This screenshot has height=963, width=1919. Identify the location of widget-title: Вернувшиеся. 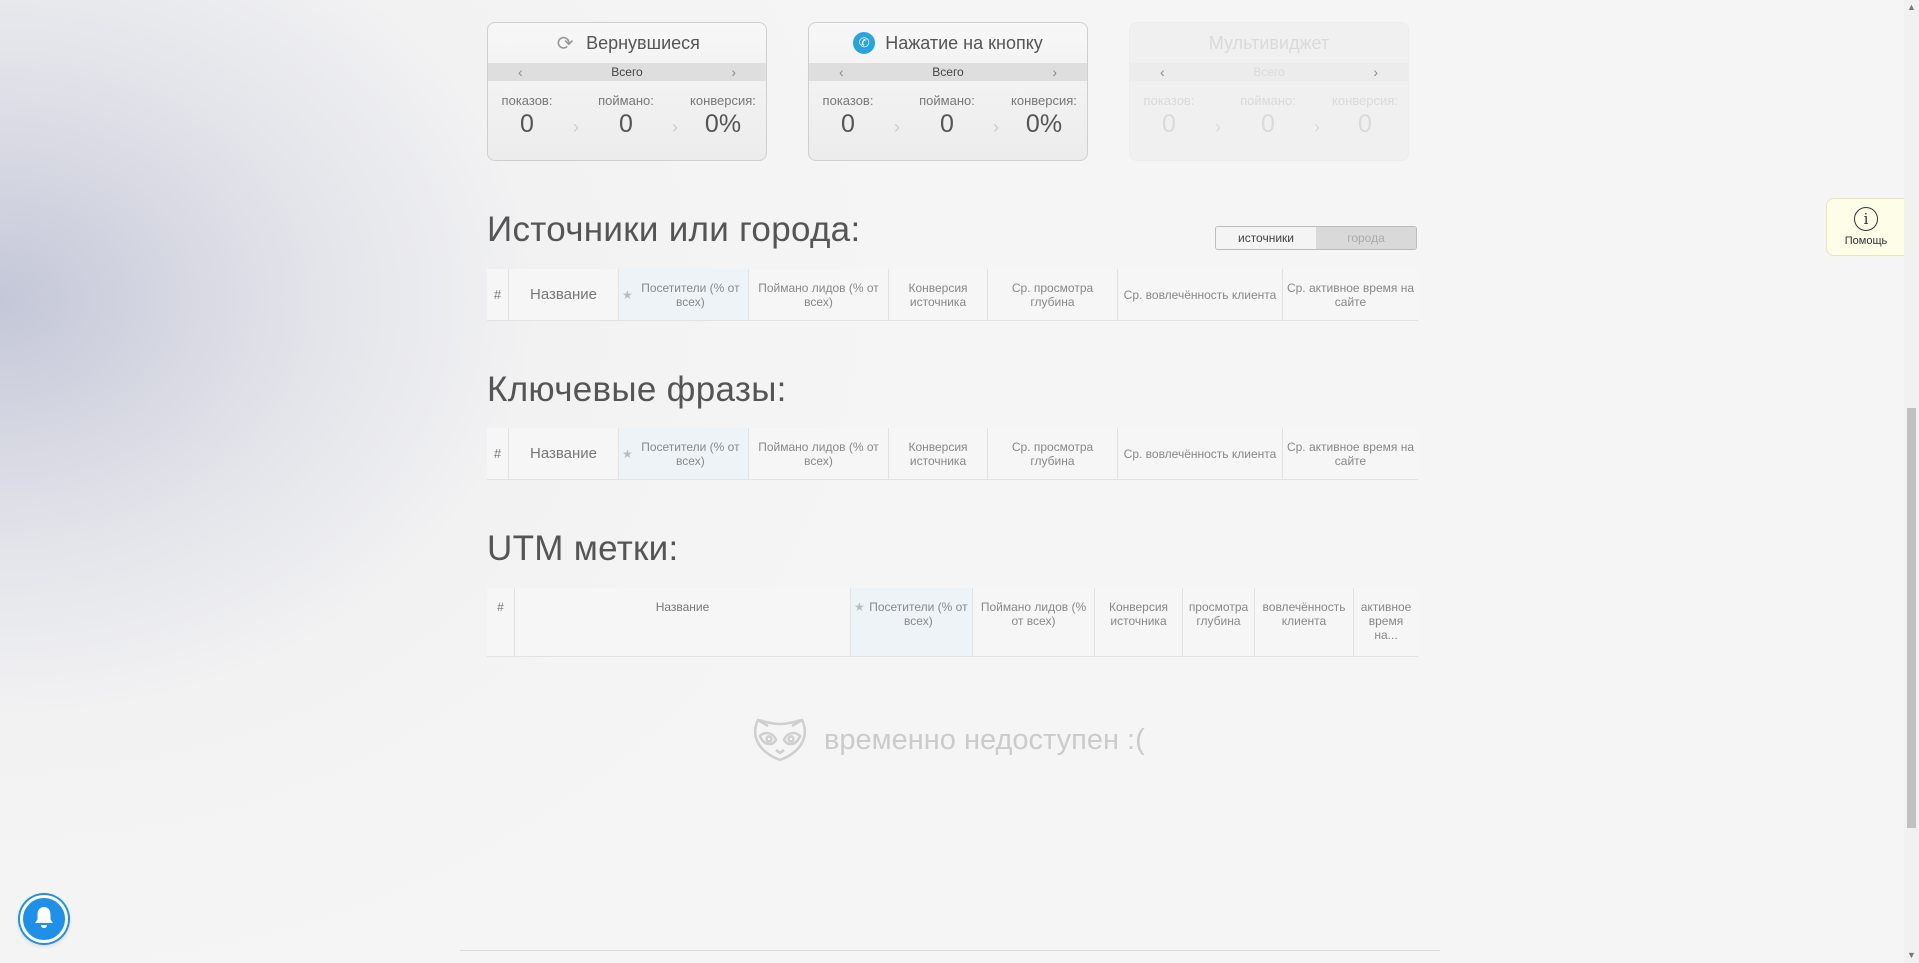
(643, 42).